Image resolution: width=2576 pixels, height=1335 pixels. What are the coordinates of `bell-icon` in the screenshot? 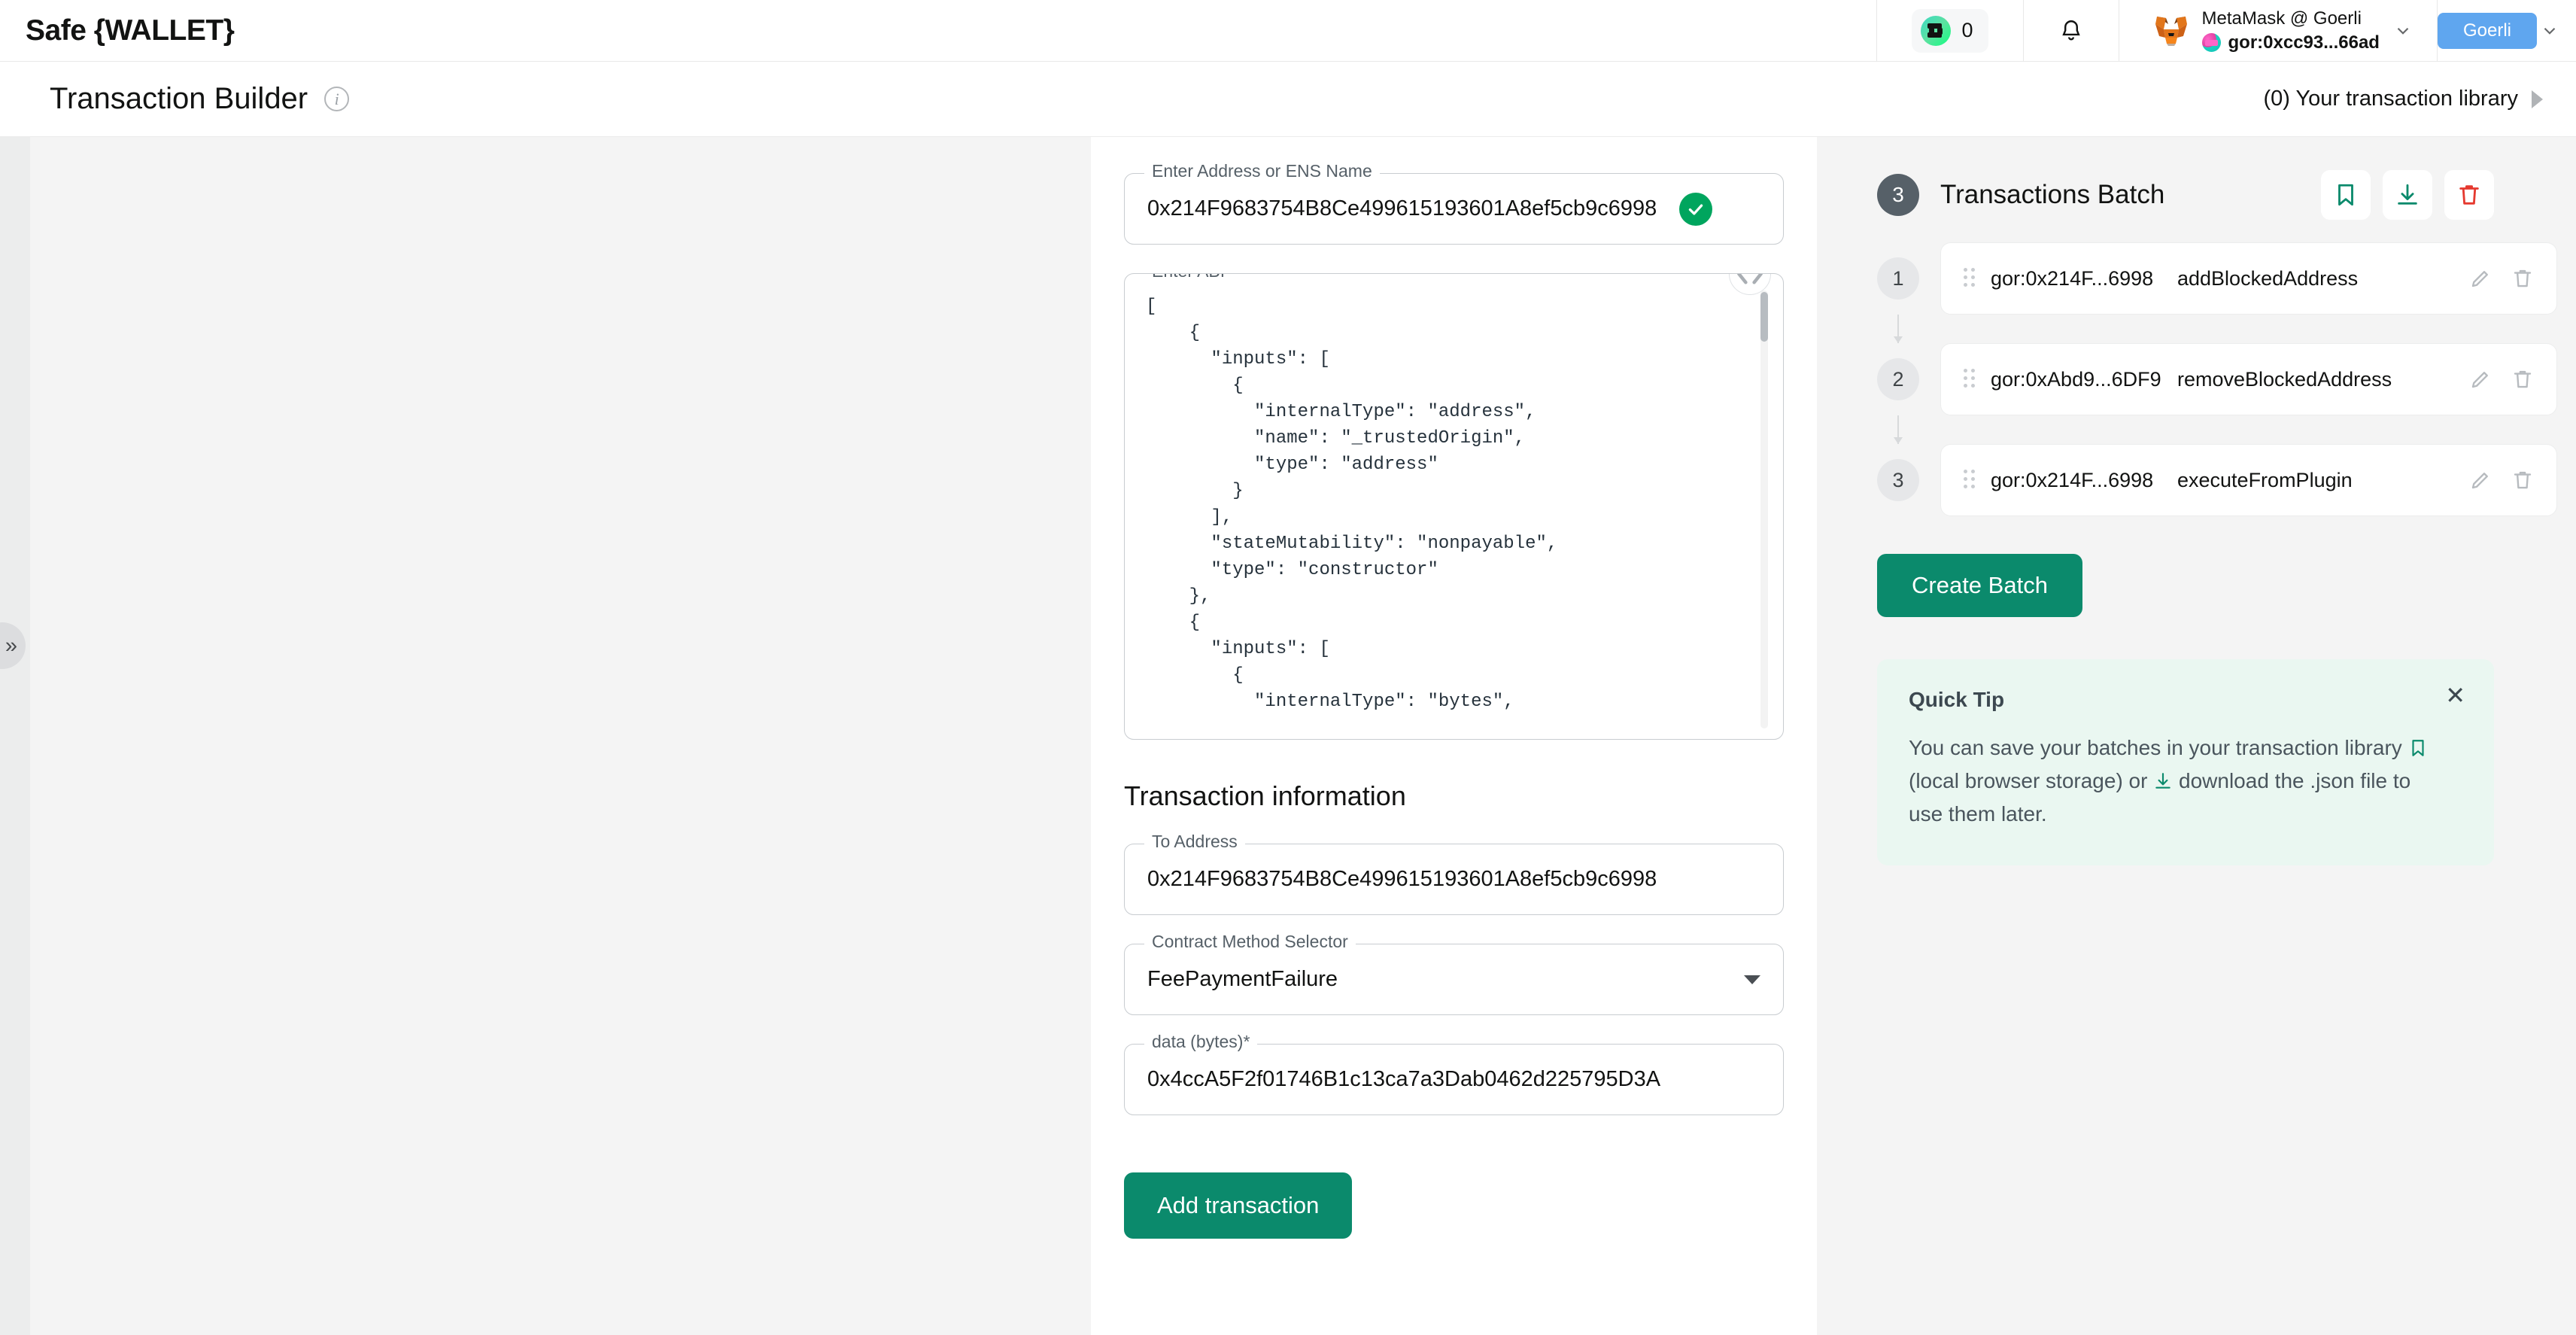 It's located at (2070, 30).